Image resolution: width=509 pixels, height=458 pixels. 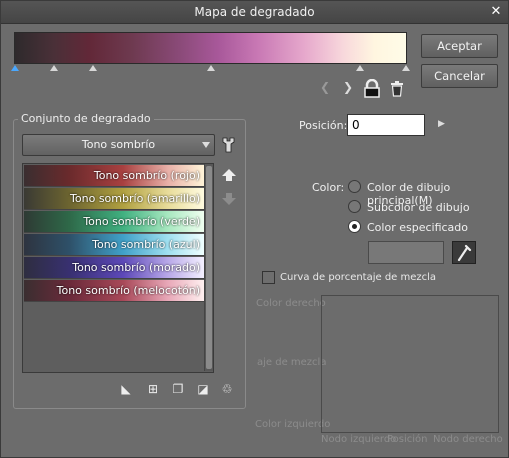 What do you see at coordinates (417, 227) in the screenshot?
I see `specified-color-label: Color especificado` at bounding box center [417, 227].